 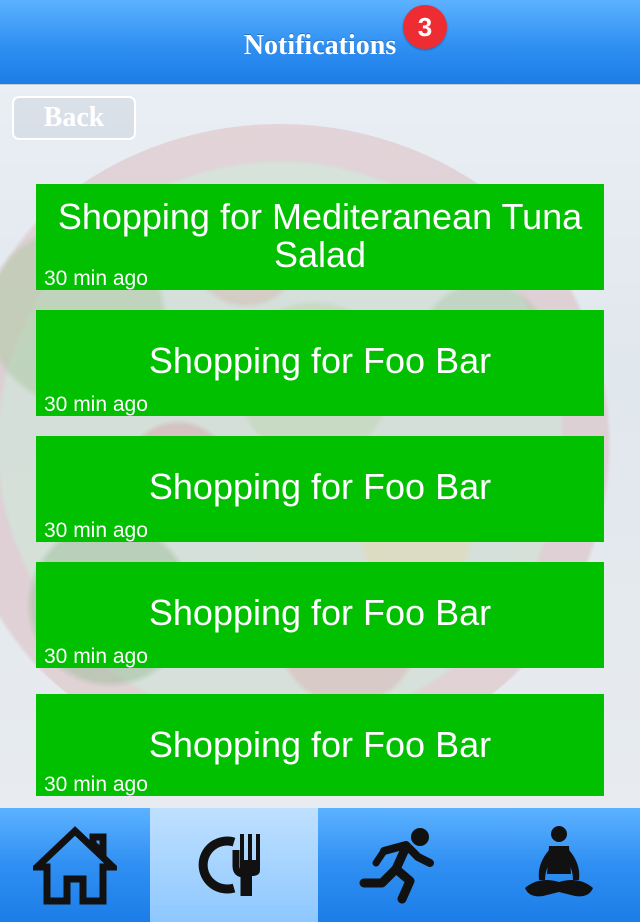 I want to click on header-bar: Notifications 3, so click(x=320, y=42).